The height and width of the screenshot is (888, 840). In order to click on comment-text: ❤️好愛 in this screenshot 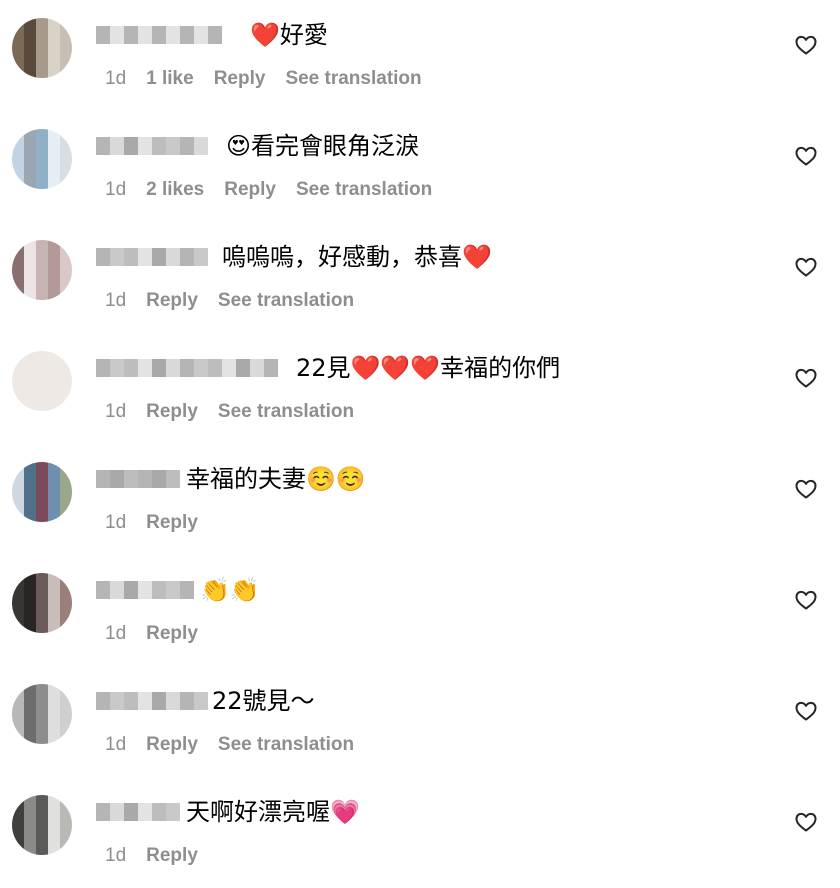, I will do `click(289, 35)`.